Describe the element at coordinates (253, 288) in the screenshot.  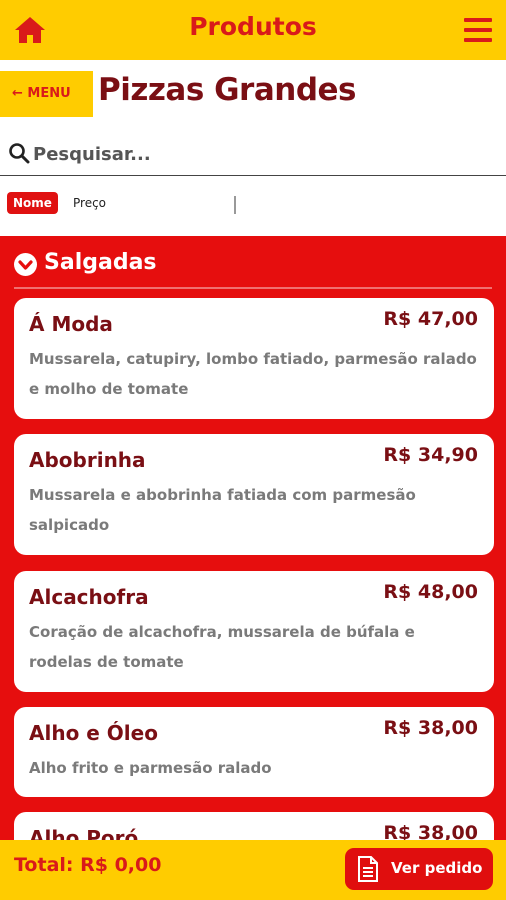
I see `category-divider` at that location.